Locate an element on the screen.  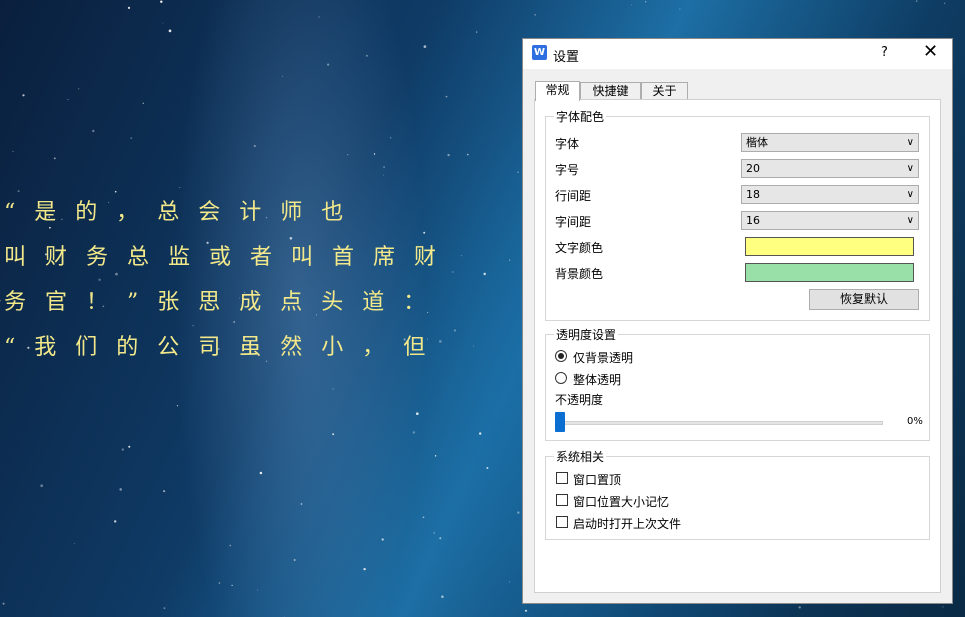
opacity-slider-track is located at coordinates (721, 423).